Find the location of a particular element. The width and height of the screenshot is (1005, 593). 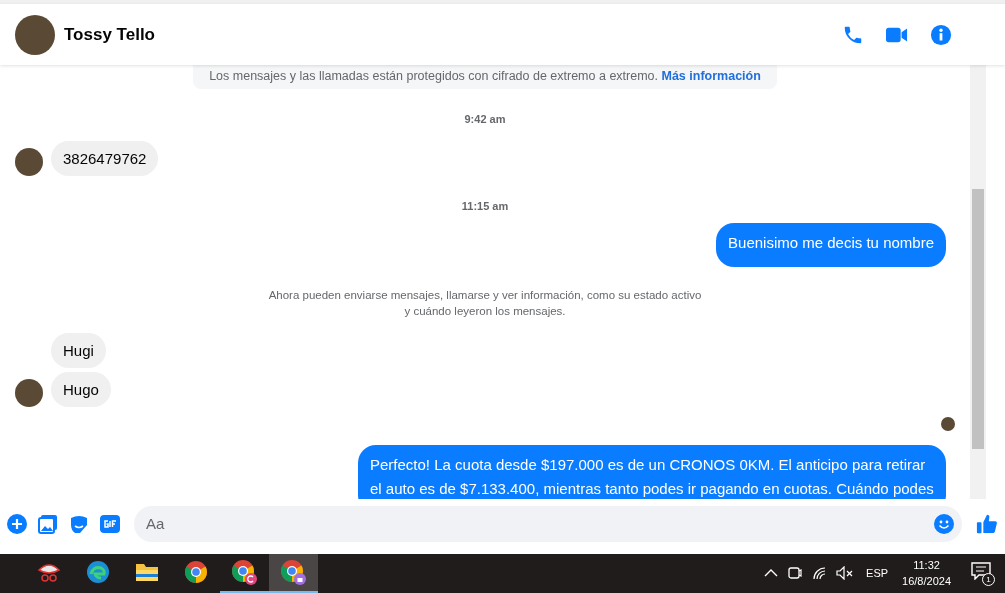

sticker-icon is located at coordinates (79, 523).